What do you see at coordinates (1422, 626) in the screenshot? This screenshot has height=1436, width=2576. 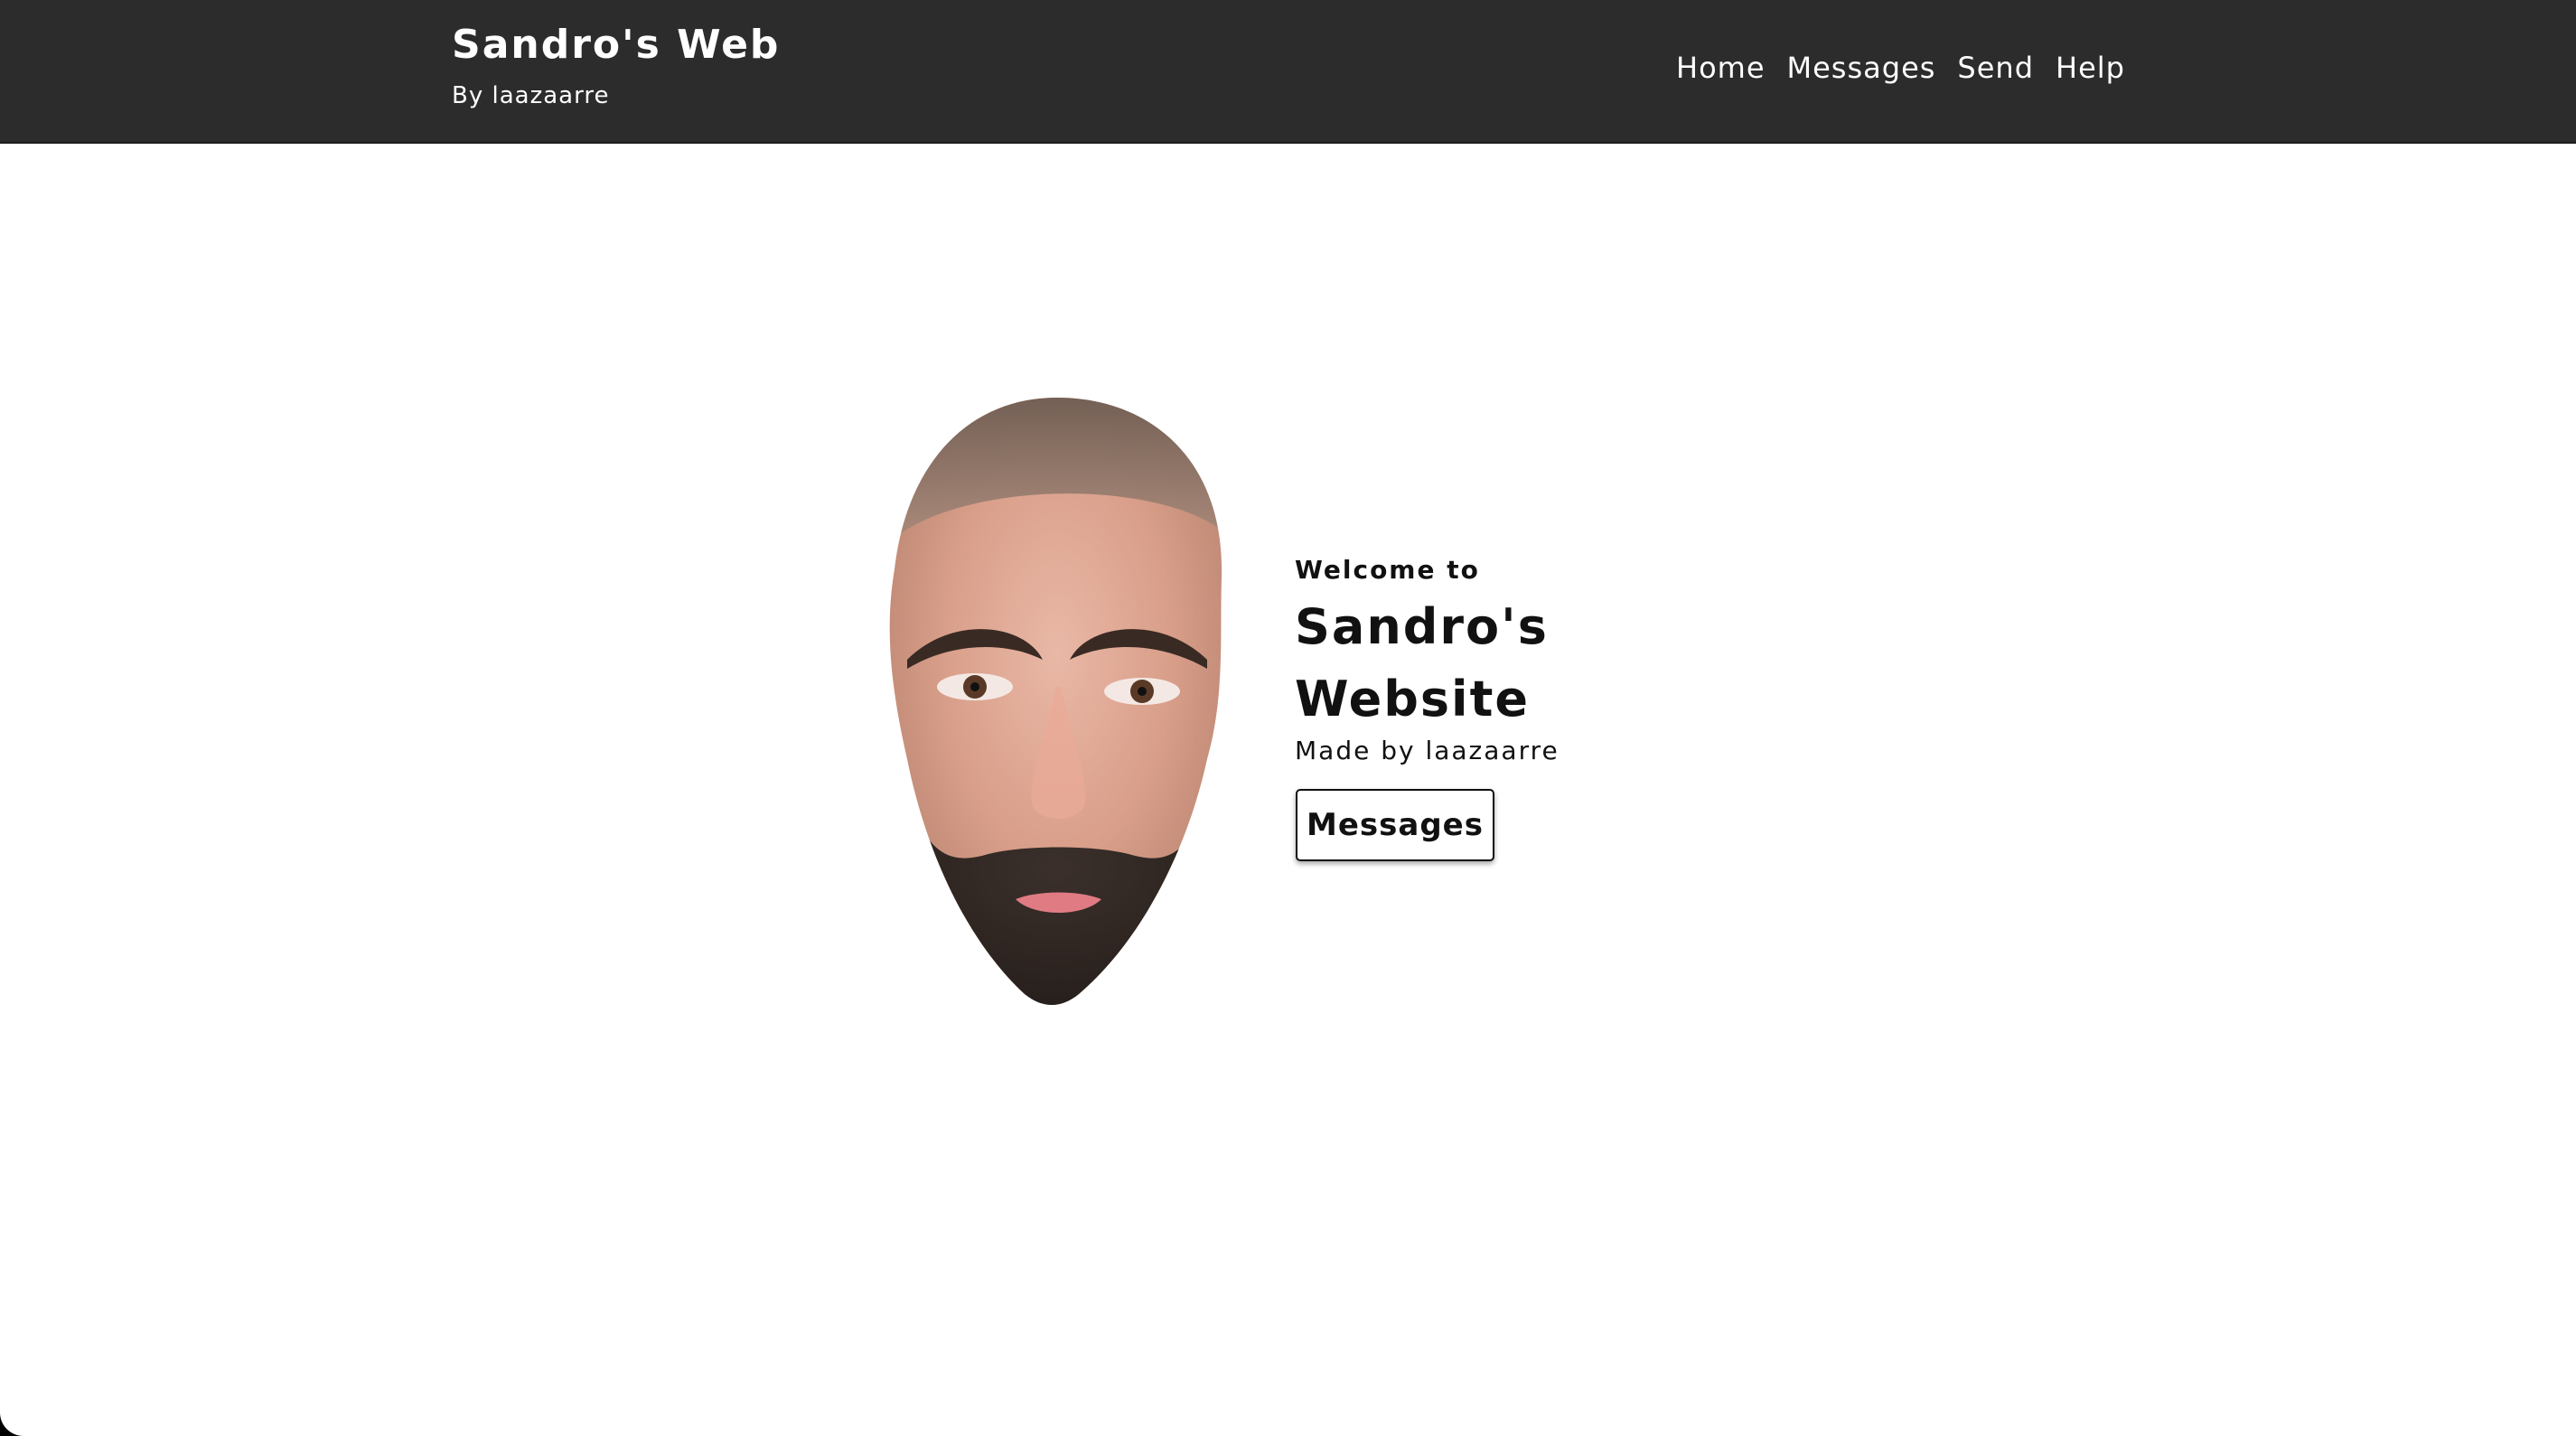 I see `hero-heading-line1: Sandro's` at bounding box center [1422, 626].